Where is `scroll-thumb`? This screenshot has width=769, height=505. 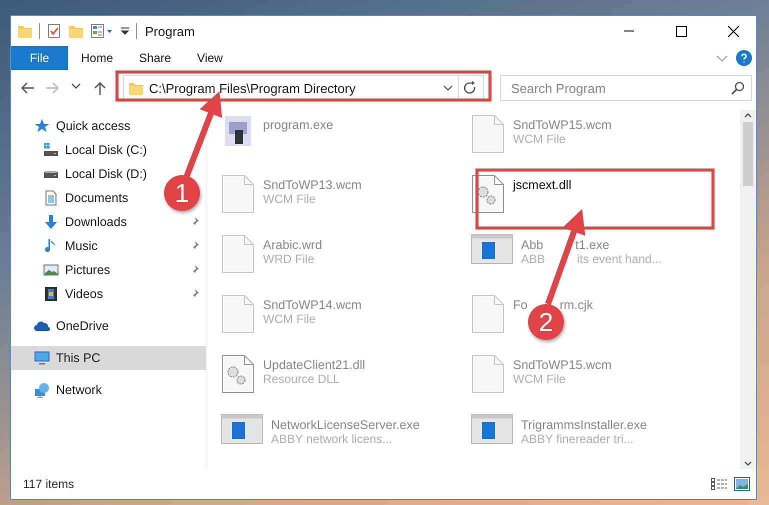
scroll-thumb is located at coordinates (748, 154).